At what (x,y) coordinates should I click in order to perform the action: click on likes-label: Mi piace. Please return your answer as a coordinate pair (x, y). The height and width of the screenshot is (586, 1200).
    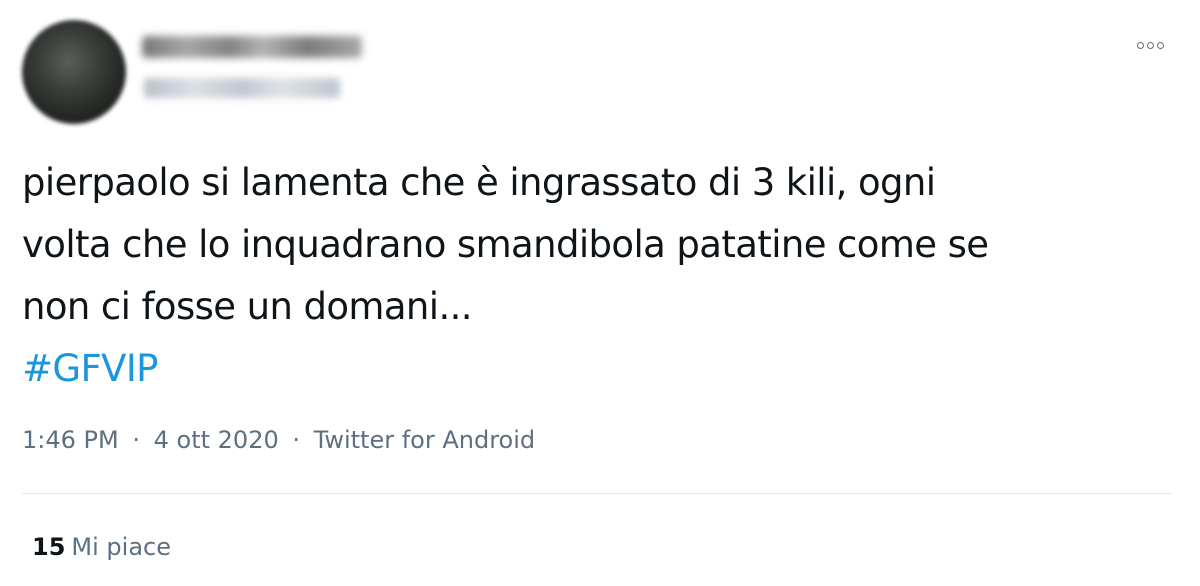
    Looking at the image, I should click on (121, 547).